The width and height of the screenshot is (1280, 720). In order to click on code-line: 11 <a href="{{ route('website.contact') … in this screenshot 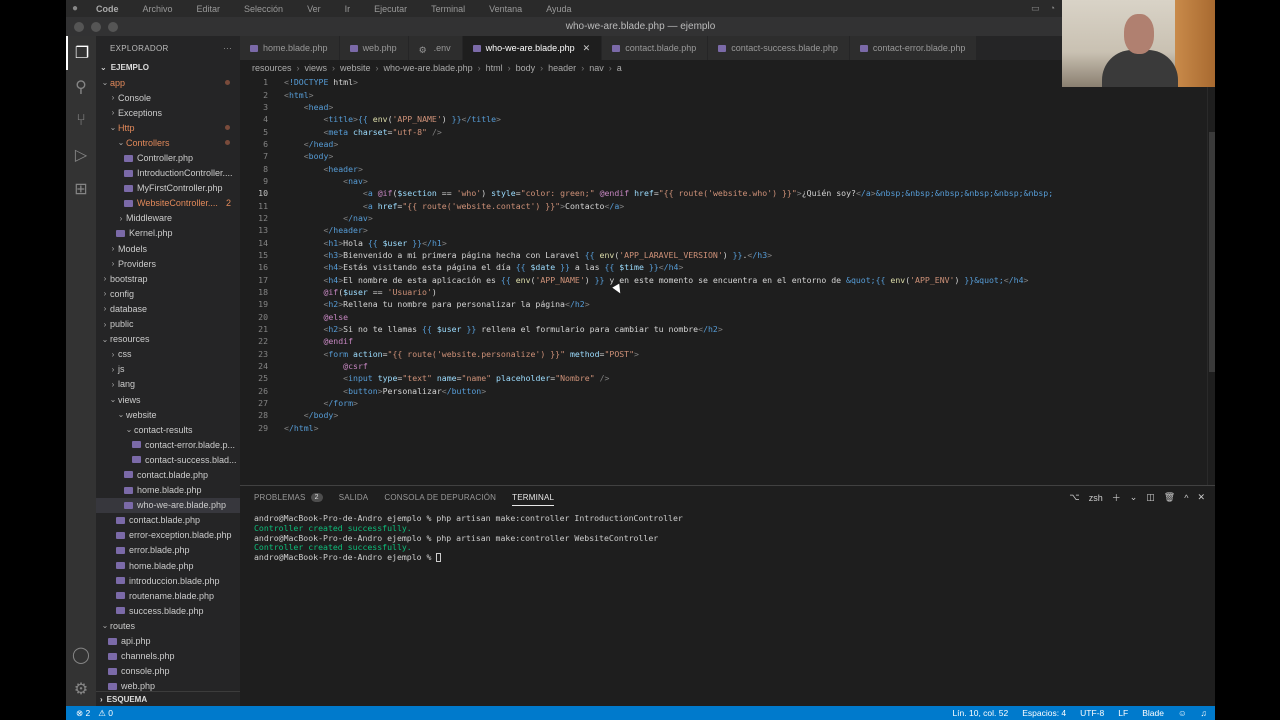, I will do `click(727, 205)`.